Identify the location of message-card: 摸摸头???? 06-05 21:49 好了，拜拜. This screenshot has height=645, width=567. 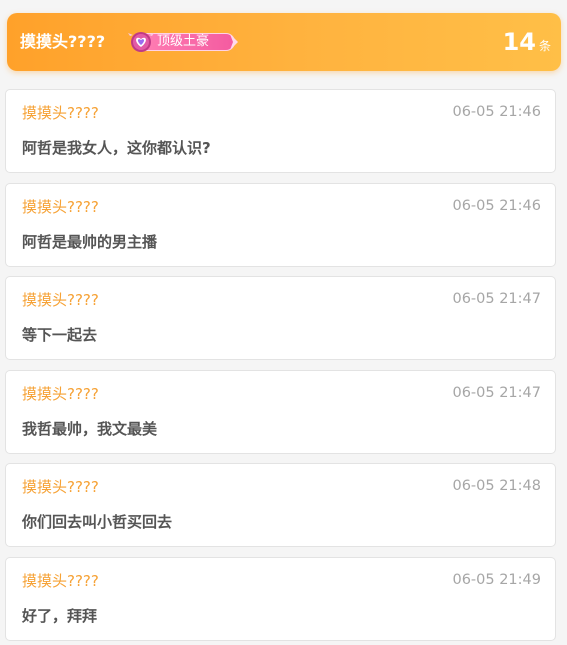
(280, 598).